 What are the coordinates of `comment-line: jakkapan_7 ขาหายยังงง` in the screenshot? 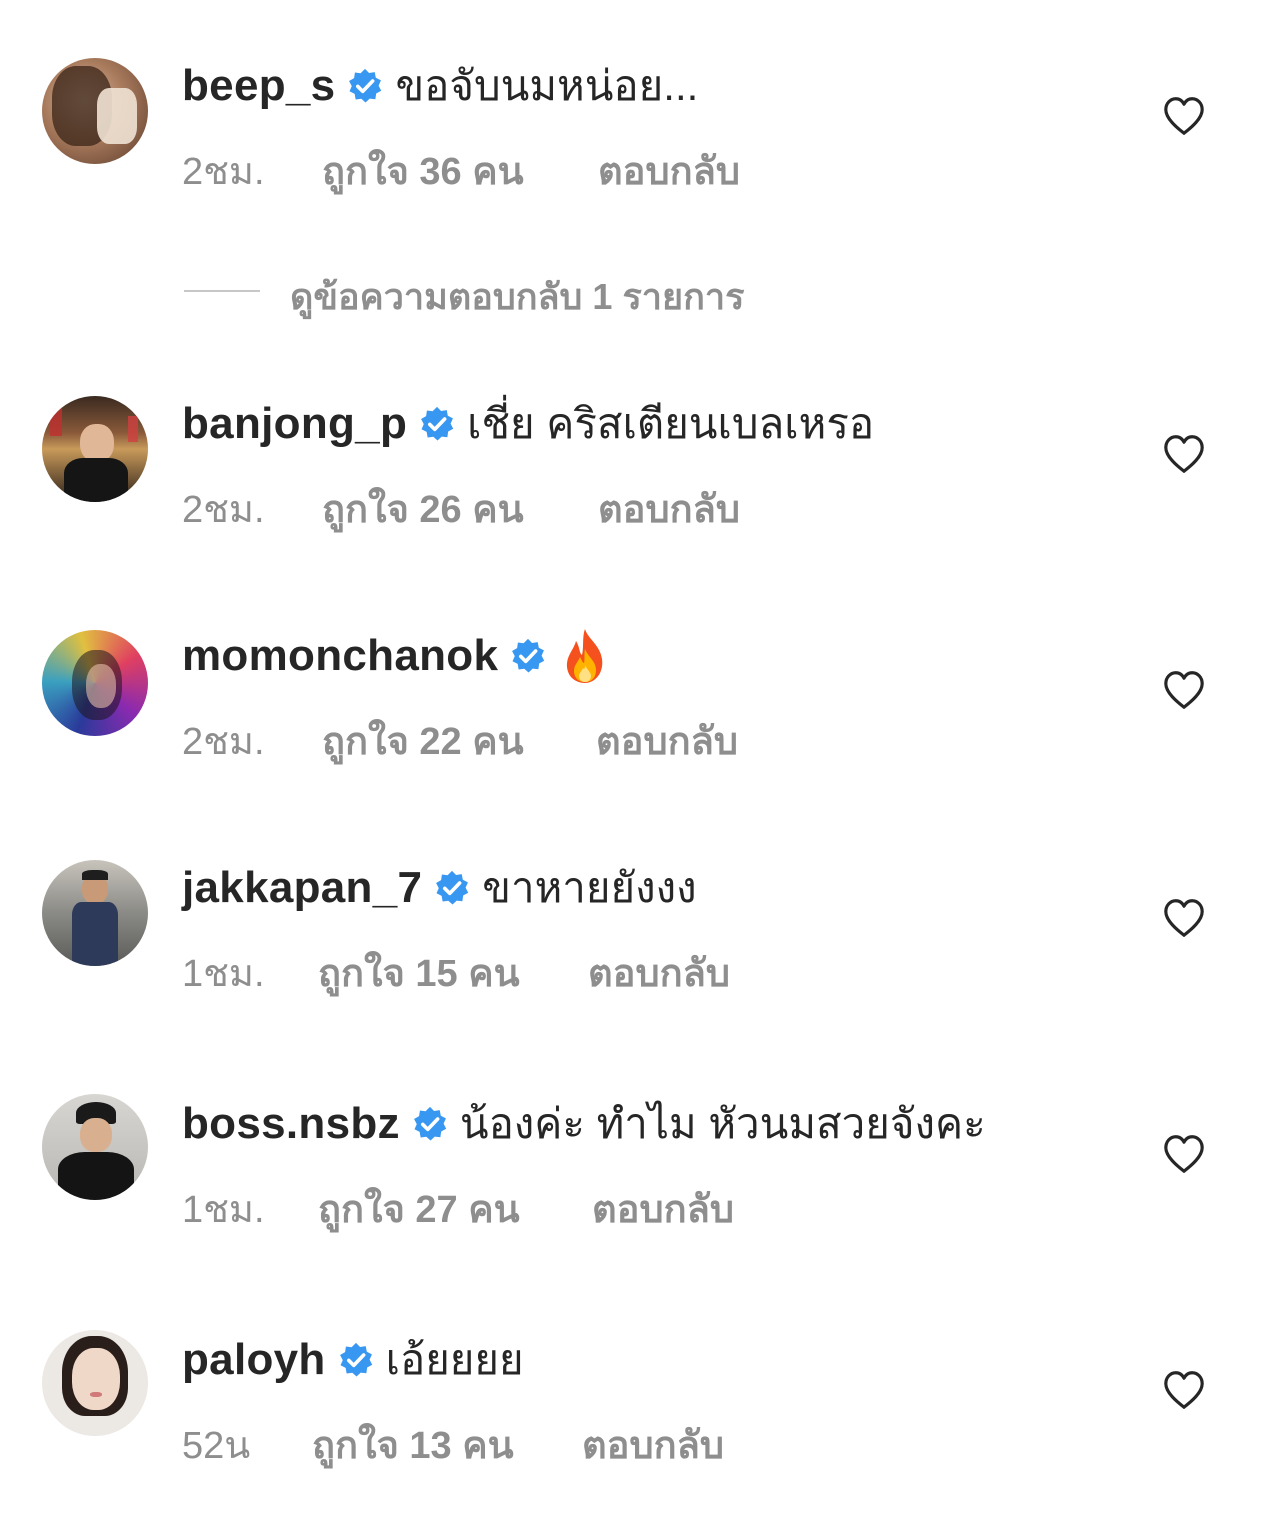 It's located at (439, 888).